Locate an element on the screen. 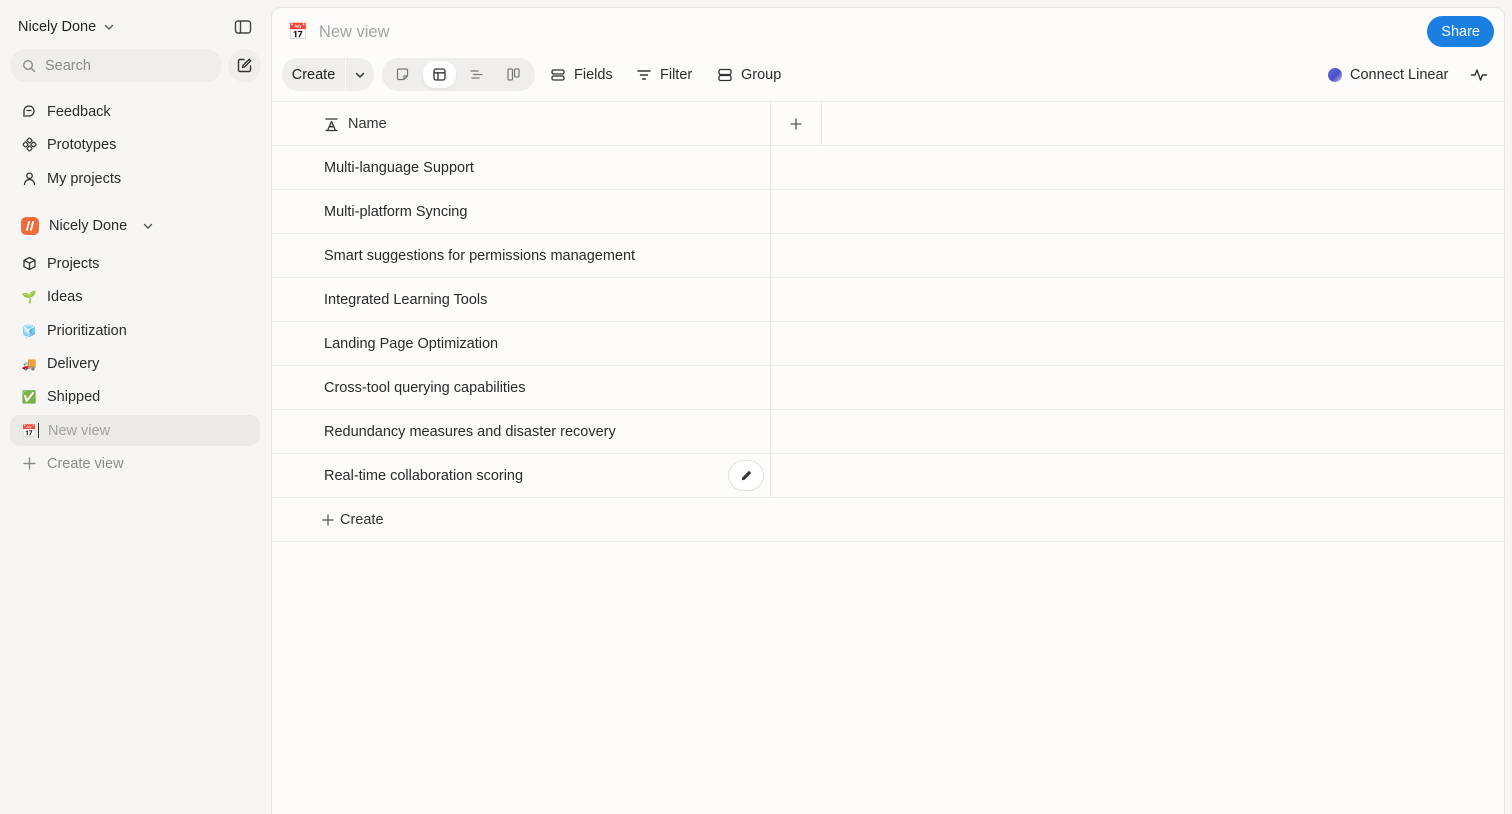 This screenshot has height=814, width=1512. share-button: Share is located at coordinates (1460, 31).